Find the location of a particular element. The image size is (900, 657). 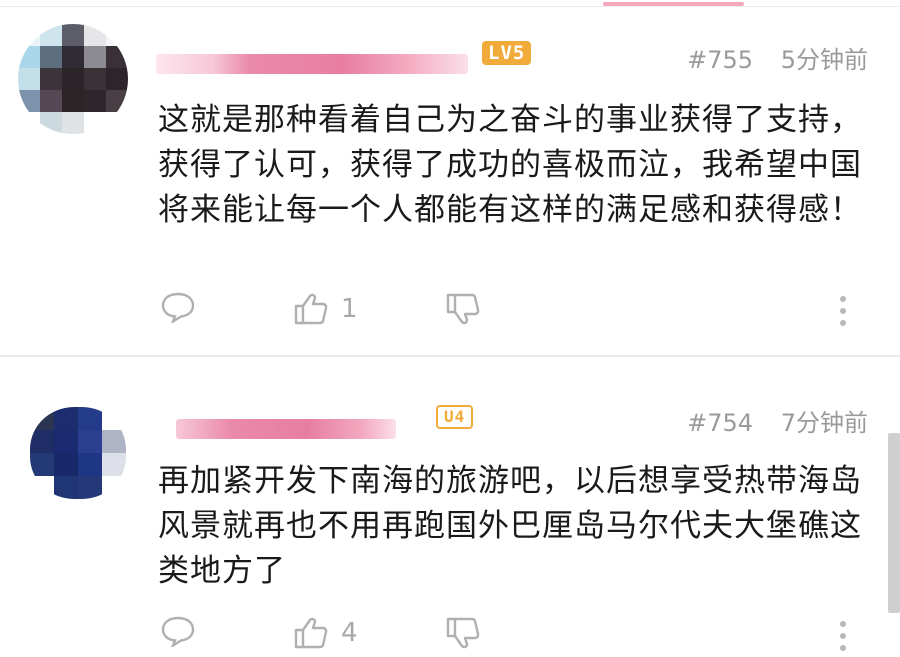

level-badge: U4 is located at coordinates (455, 417).